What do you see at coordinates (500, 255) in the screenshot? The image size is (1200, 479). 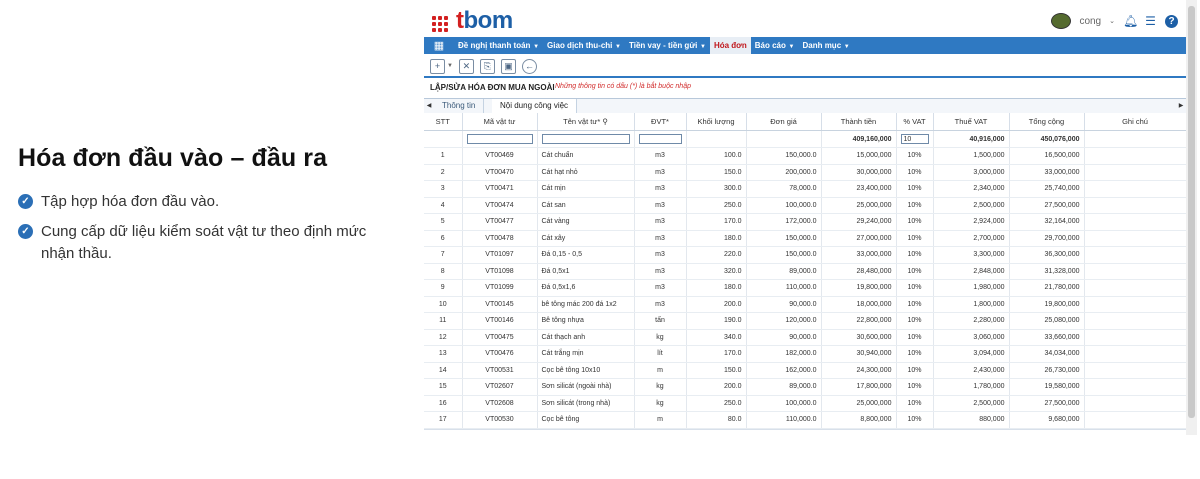 I see `table-cell: VT01097` at bounding box center [500, 255].